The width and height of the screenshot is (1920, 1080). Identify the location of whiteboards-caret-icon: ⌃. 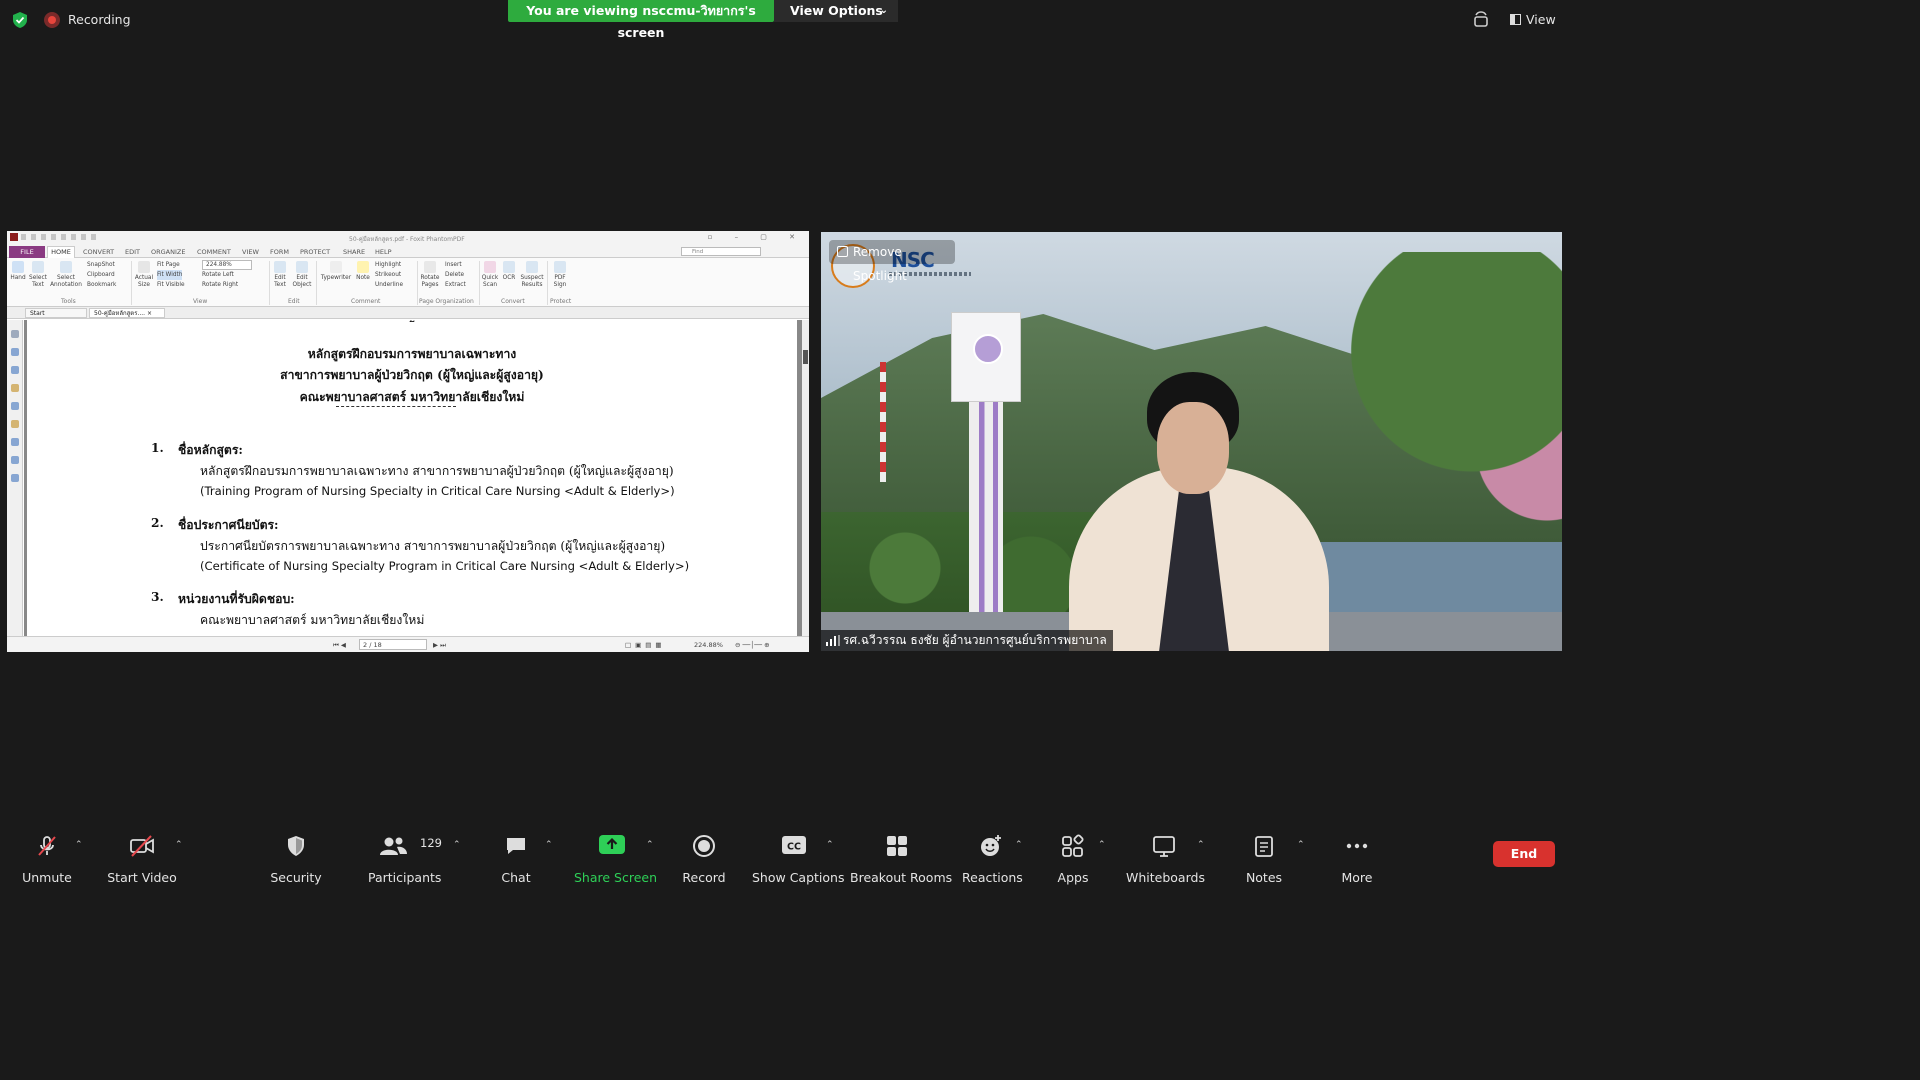
(1201, 845).